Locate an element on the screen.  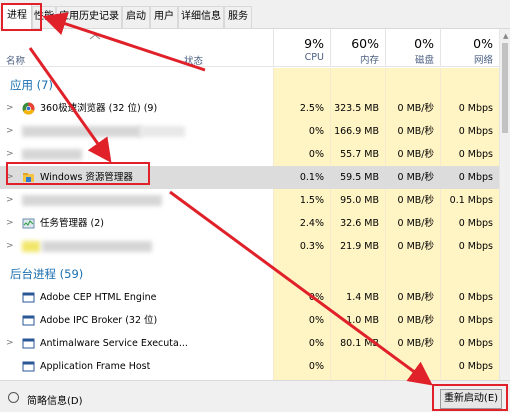
tab-bar: 进程 性能 应用历史记录 启动 用户 详细信息 服务 is located at coordinates (255, 15).